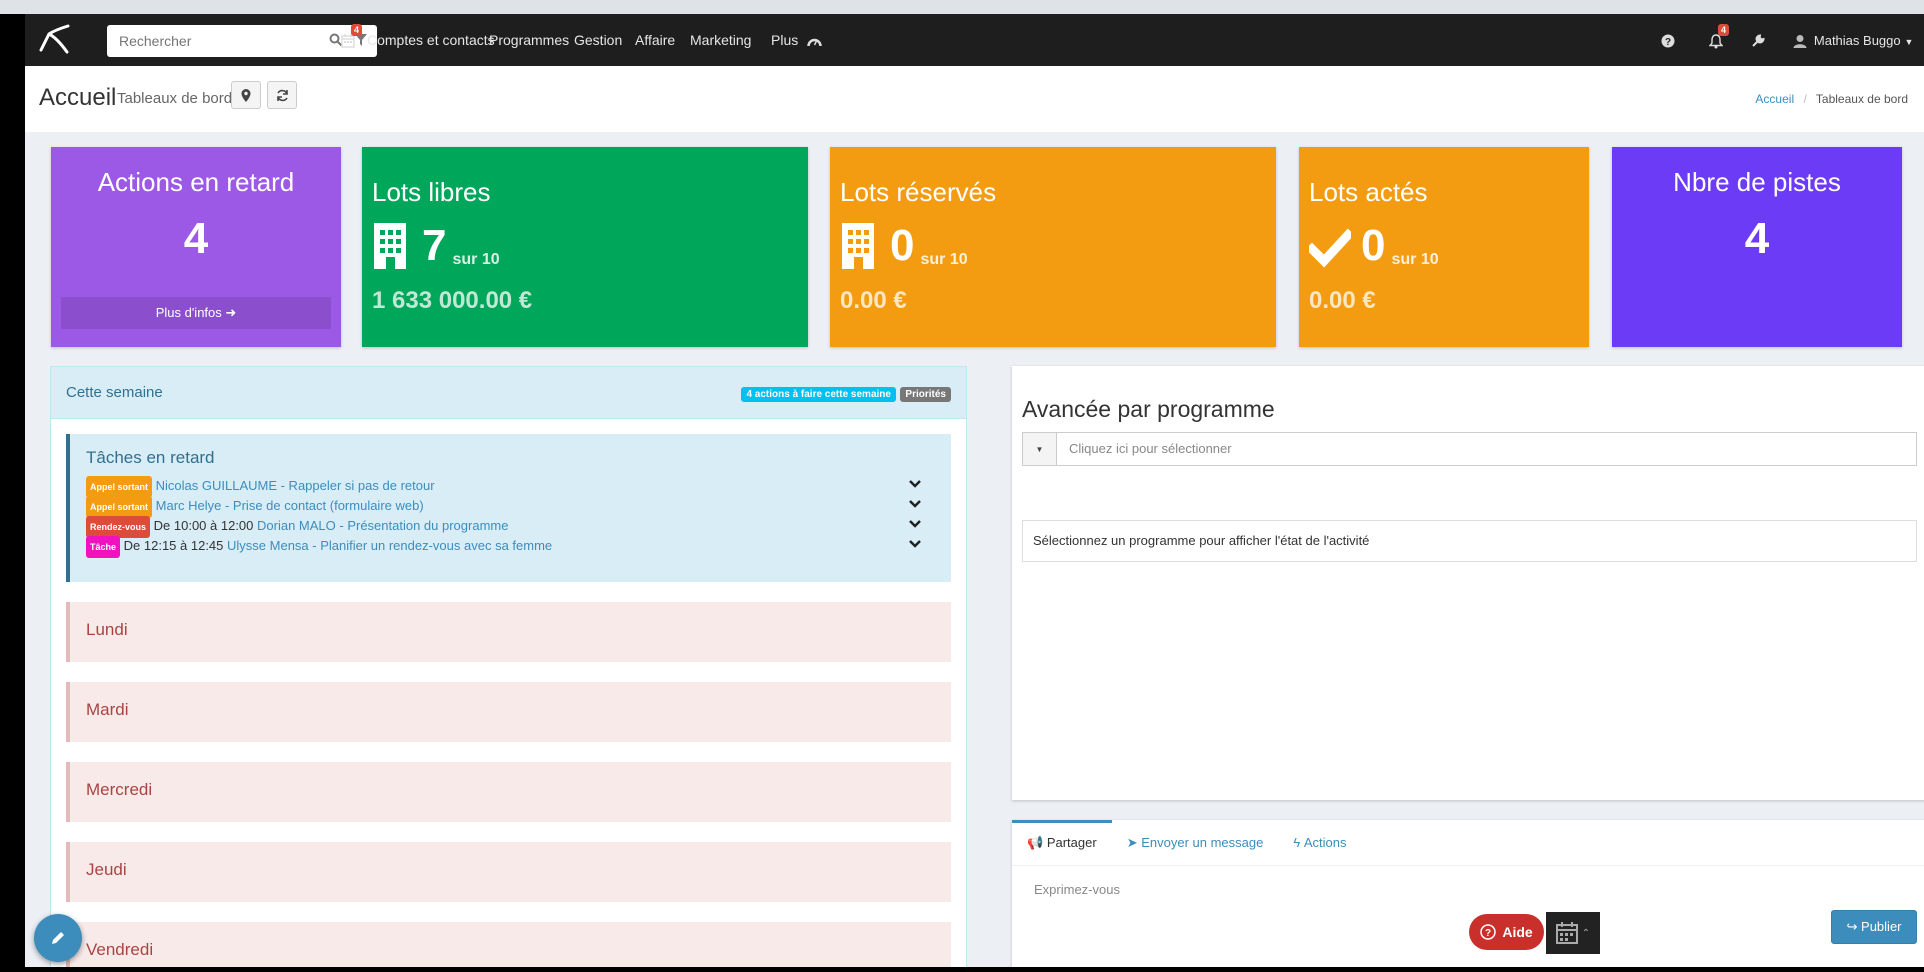  I want to click on more-info-label: Plus d'infos, so click(188, 312).